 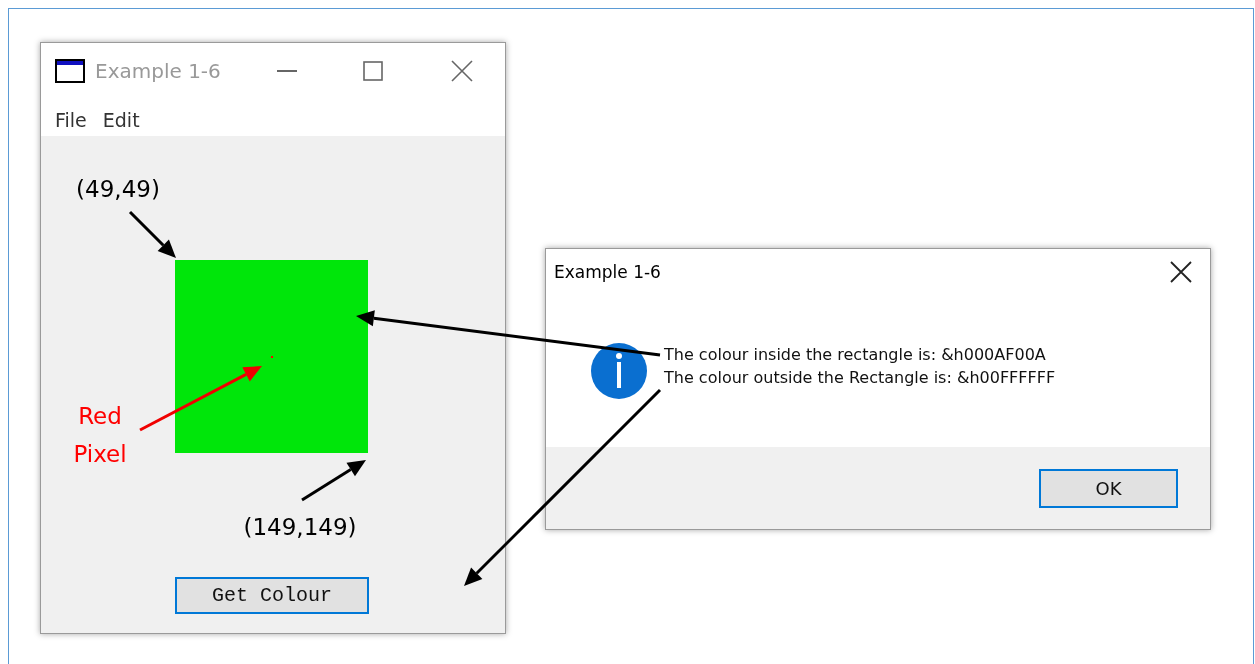 What do you see at coordinates (300, 527) in the screenshot?
I see `annotation-label: (149,149)` at bounding box center [300, 527].